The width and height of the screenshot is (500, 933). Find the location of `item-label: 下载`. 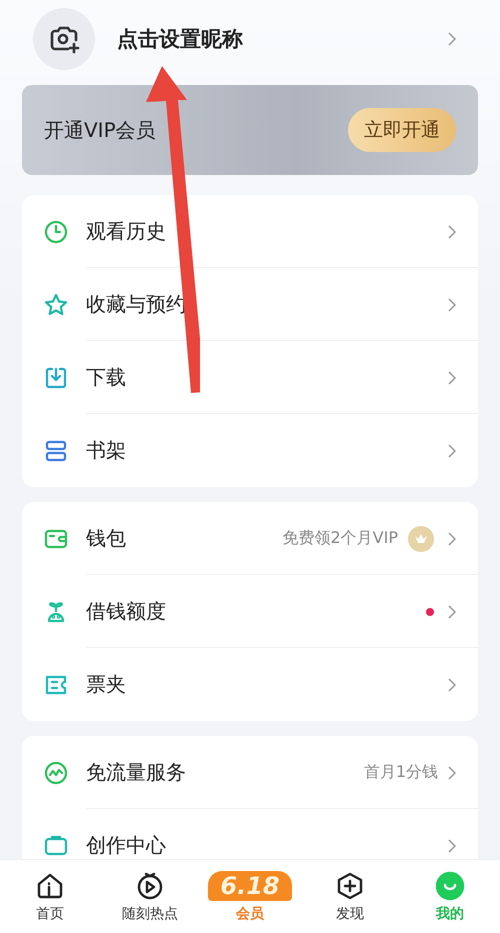

item-label: 下载 is located at coordinates (106, 377).